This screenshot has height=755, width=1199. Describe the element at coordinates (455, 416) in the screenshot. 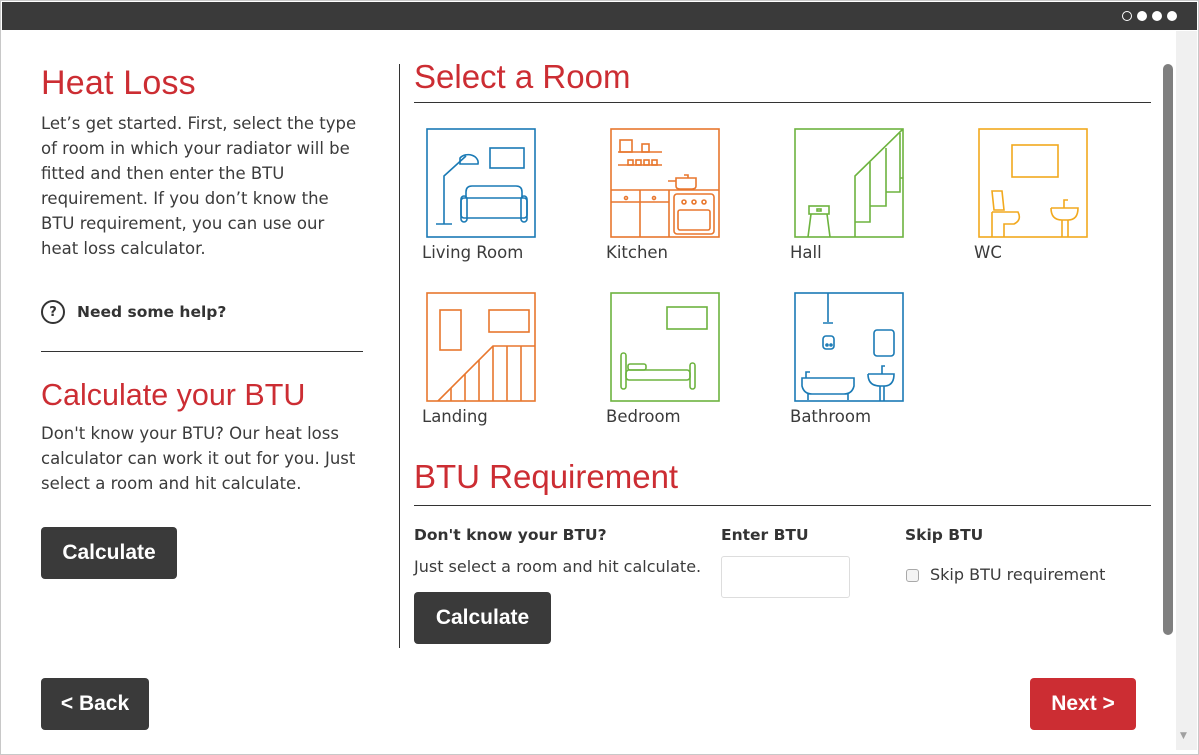

I see `room-label: Landing` at that location.